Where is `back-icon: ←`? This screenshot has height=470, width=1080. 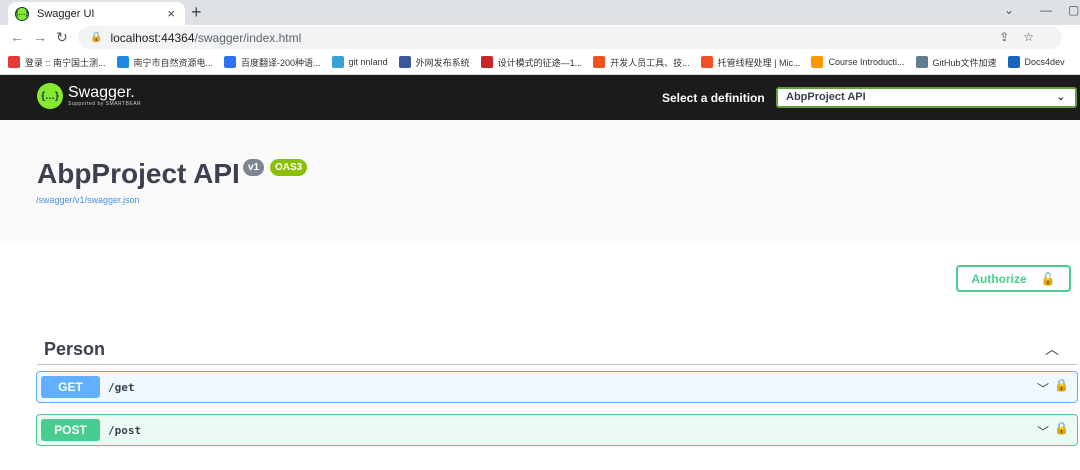 back-icon: ← is located at coordinates (17, 37).